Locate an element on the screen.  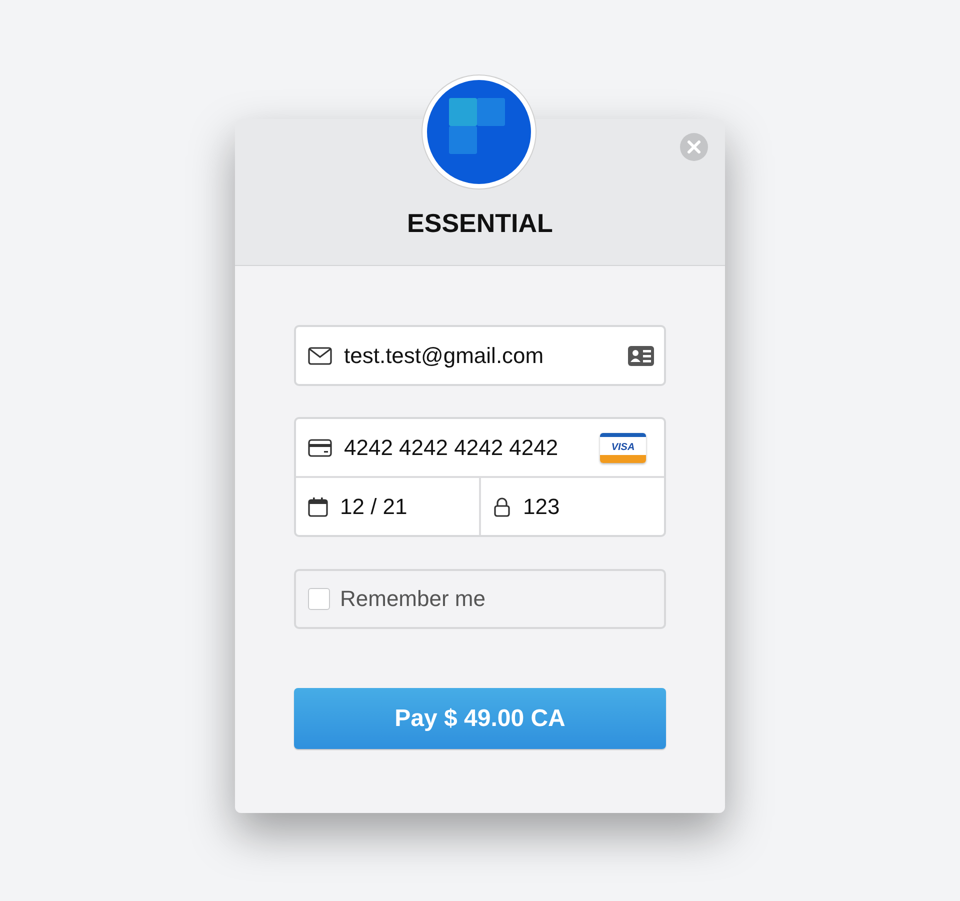
card-brand-logo: VISA is located at coordinates (623, 447).